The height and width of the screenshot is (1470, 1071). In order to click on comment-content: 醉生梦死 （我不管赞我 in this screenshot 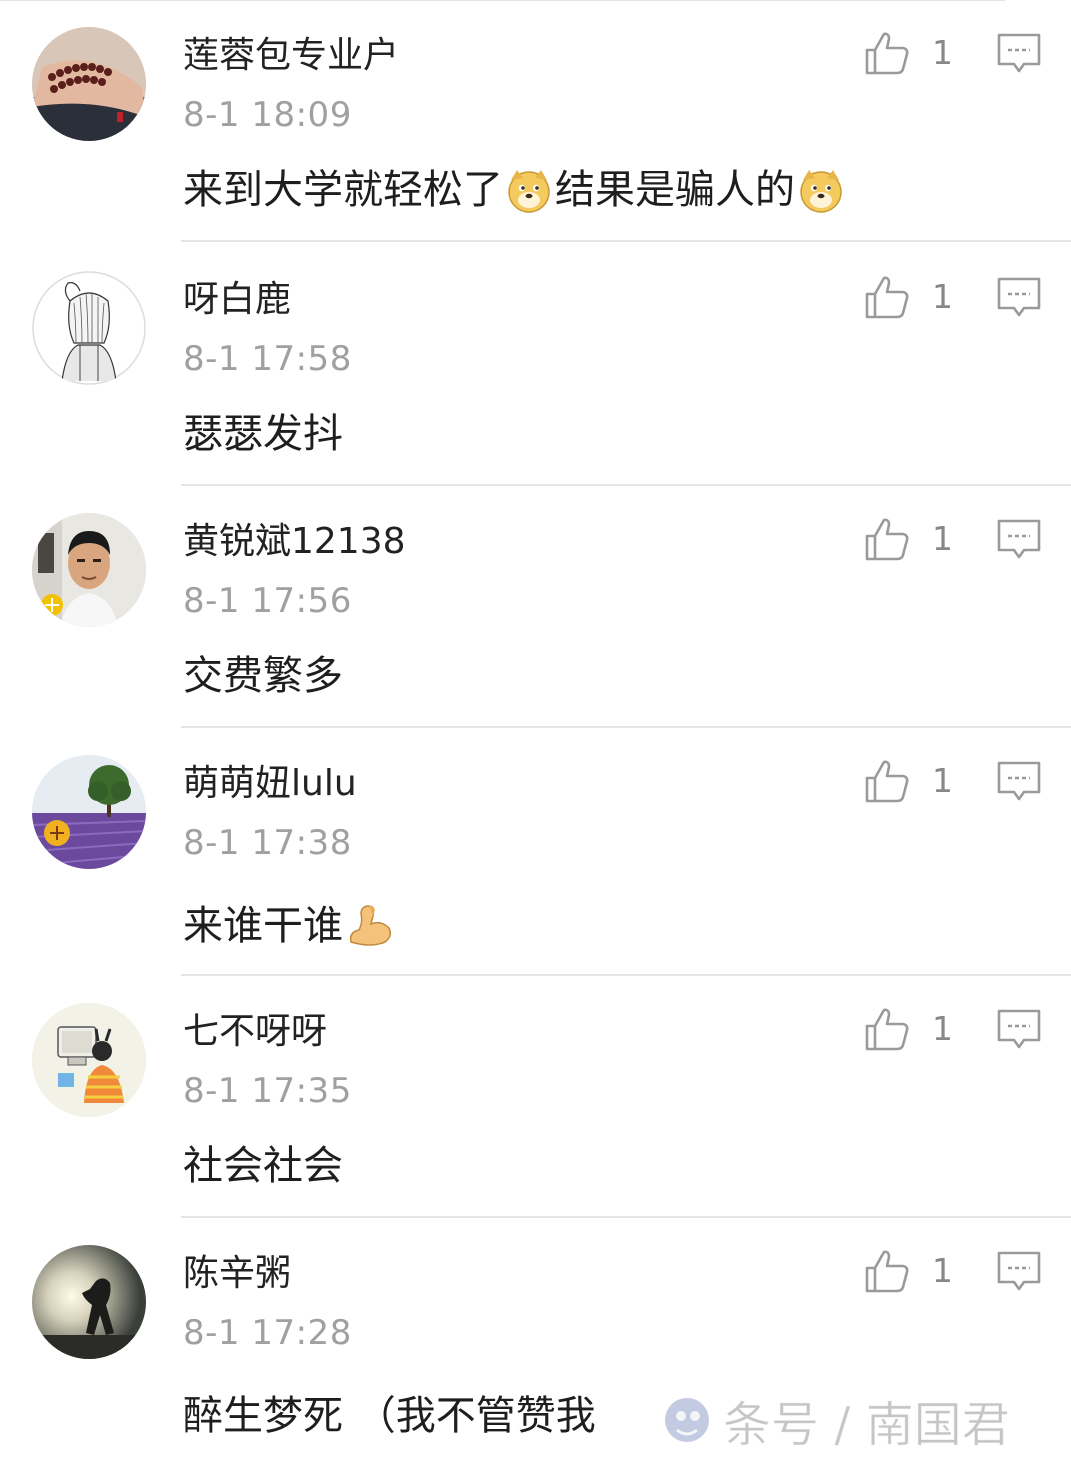, I will do `click(389, 1416)`.